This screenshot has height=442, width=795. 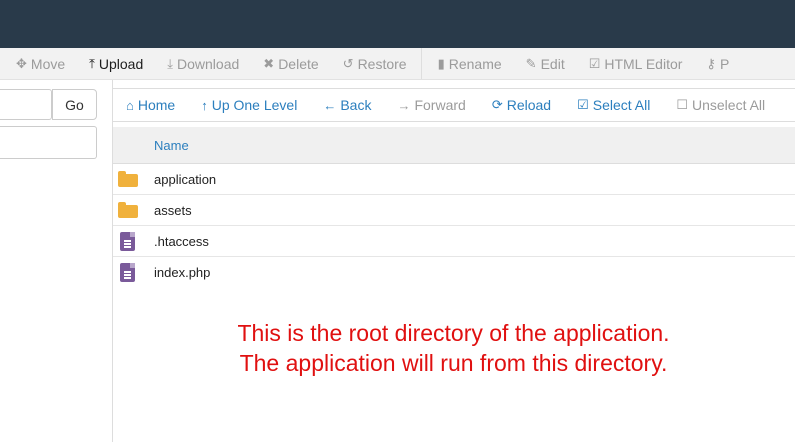 What do you see at coordinates (613, 105) in the screenshot?
I see `select-all-button: ☑ Select All` at bounding box center [613, 105].